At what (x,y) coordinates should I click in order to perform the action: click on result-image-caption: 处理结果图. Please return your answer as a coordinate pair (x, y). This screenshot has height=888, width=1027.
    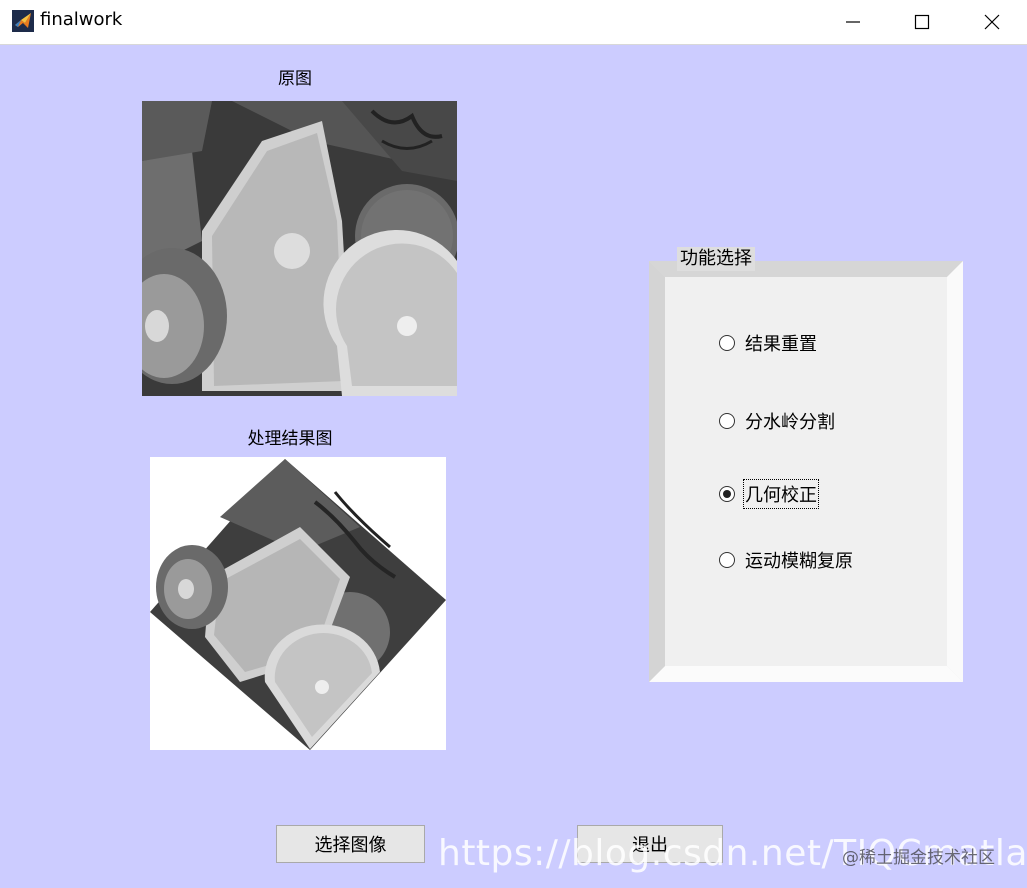
    Looking at the image, I should click on (290, 439).